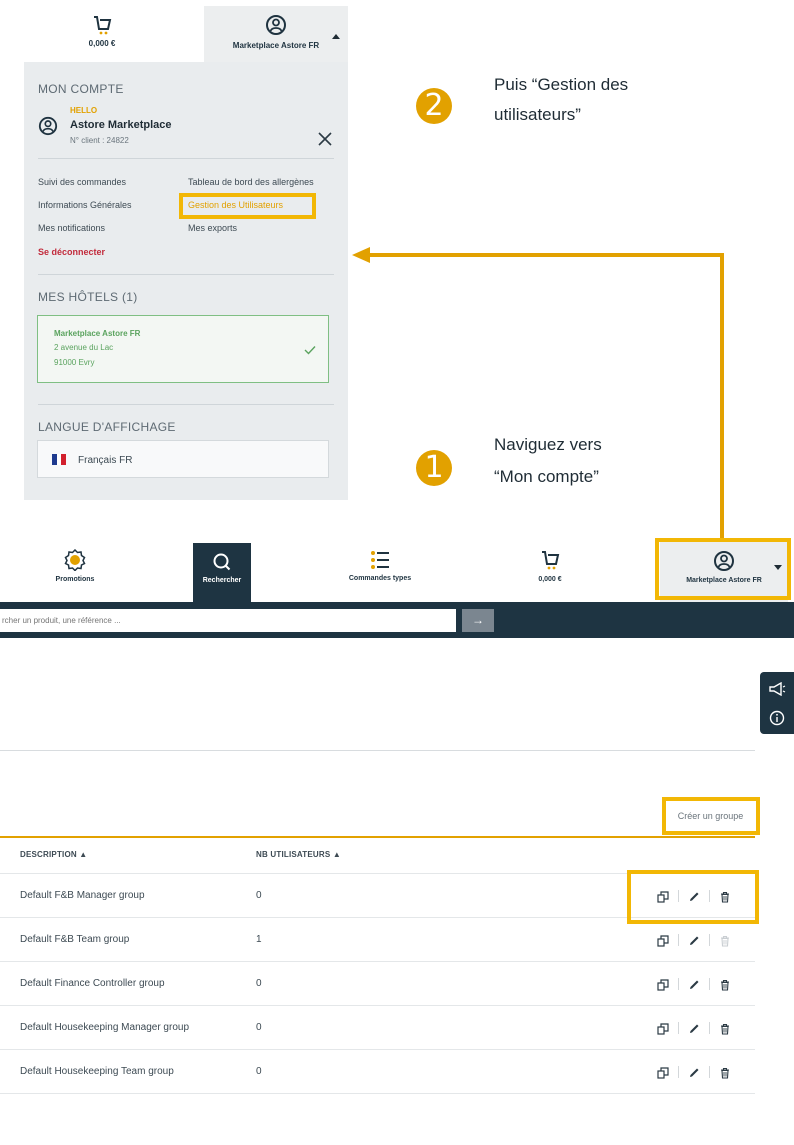  Describe the element at coordinates (247, 206) in the screenshot. I see `highlight-user-management` at that location.